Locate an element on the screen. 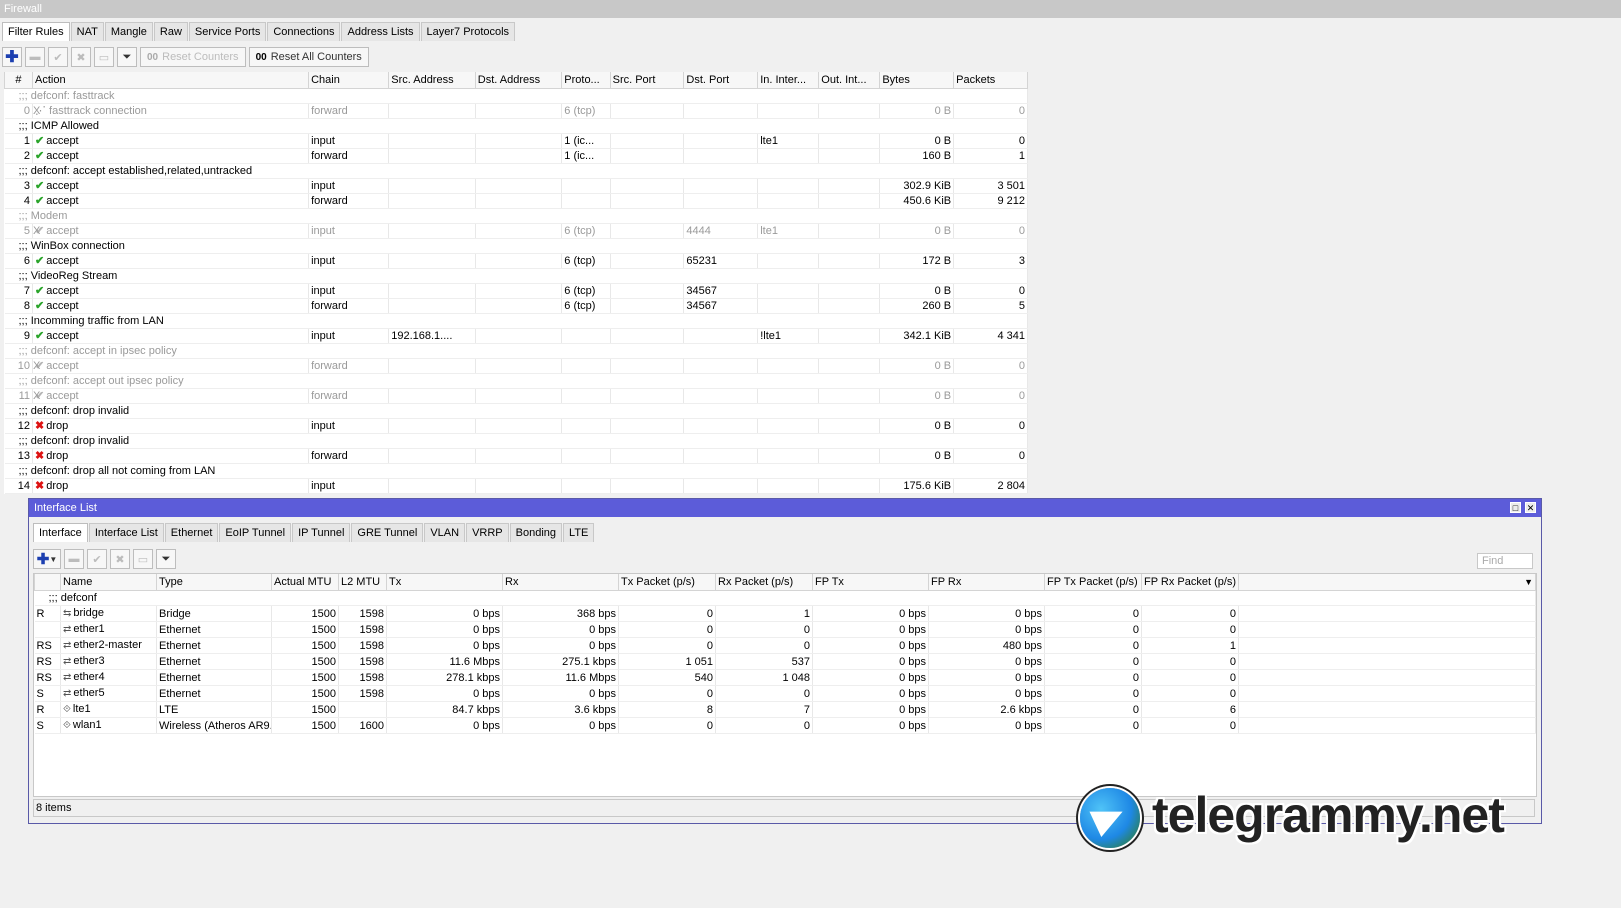  tab-gre-tunnel: GRE Tunnel is located at coordinates (387, 532).